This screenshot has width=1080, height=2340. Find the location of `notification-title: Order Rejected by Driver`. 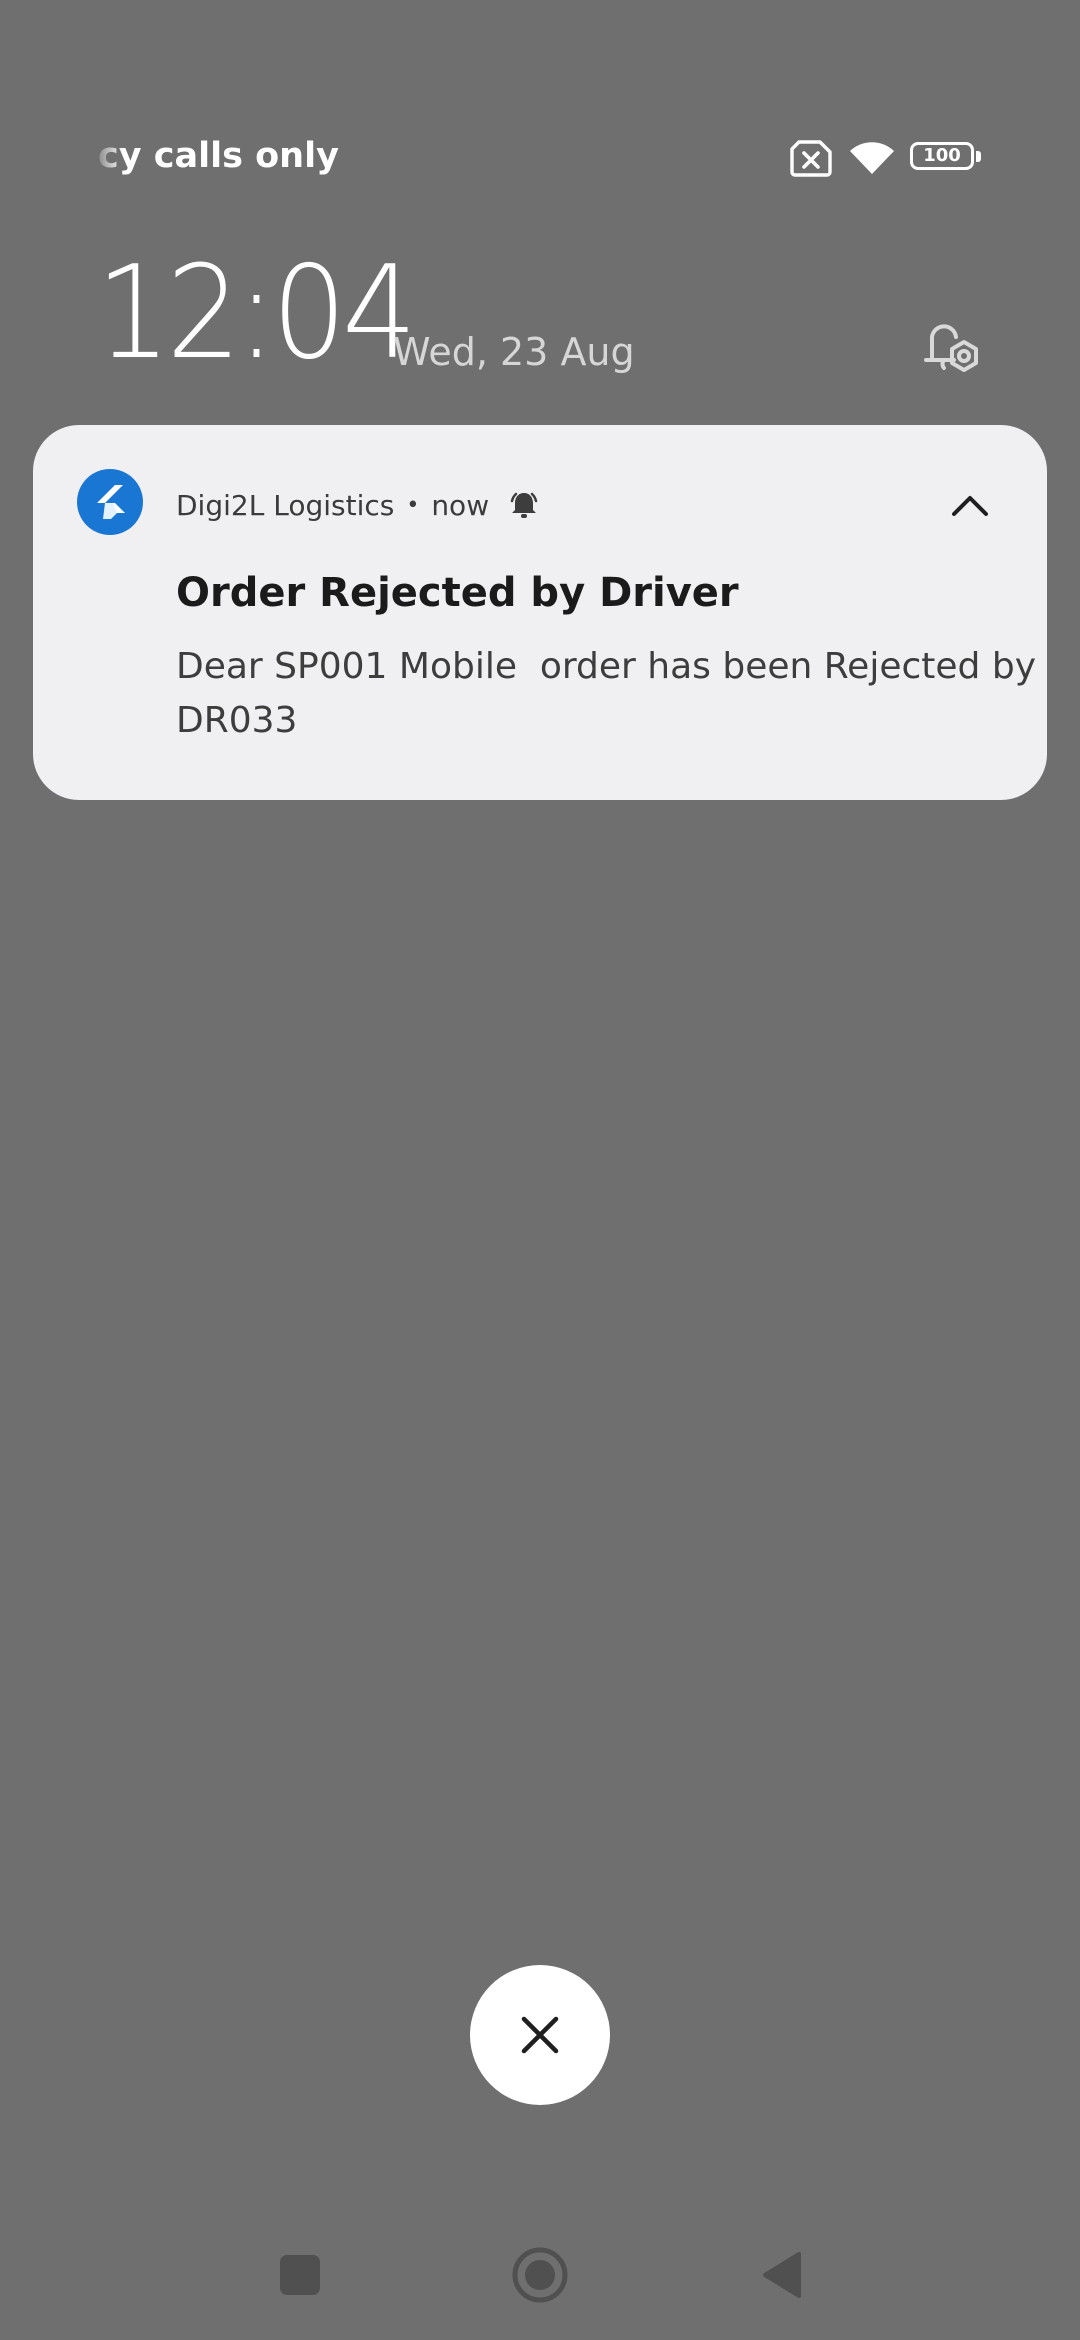

notification-title: Order Rejected by Driver is located at coordinates (457, 593).